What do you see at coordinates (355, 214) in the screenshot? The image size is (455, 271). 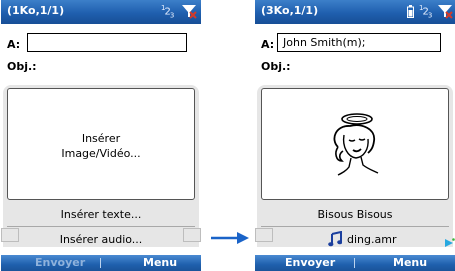 I see `caption-text: Bisous Bisous` at bounding box center [355, 214].